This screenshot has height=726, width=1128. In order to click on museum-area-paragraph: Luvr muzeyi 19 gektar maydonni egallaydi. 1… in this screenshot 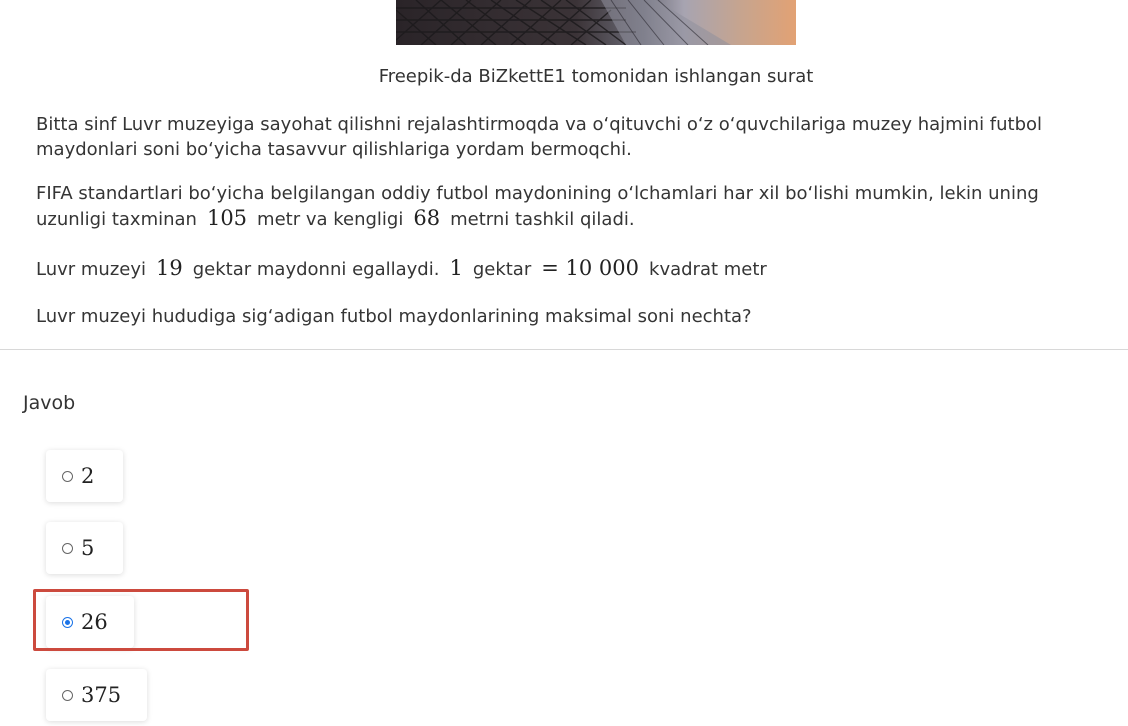, I will do `click(566, 269)`.